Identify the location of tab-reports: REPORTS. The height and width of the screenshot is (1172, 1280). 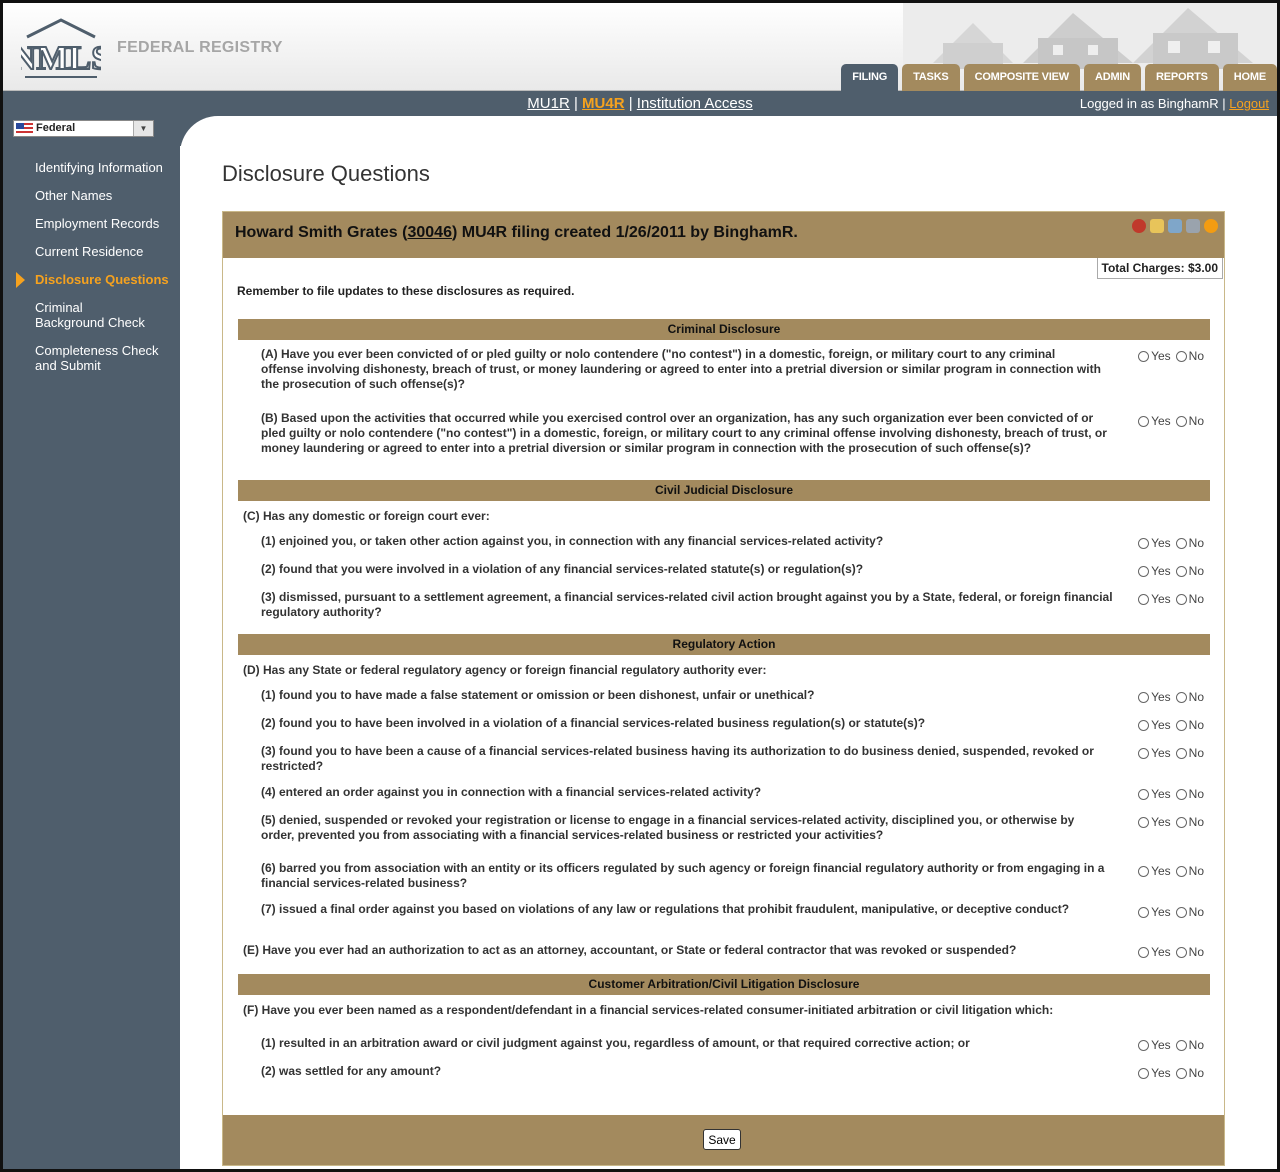
(1182, 77).